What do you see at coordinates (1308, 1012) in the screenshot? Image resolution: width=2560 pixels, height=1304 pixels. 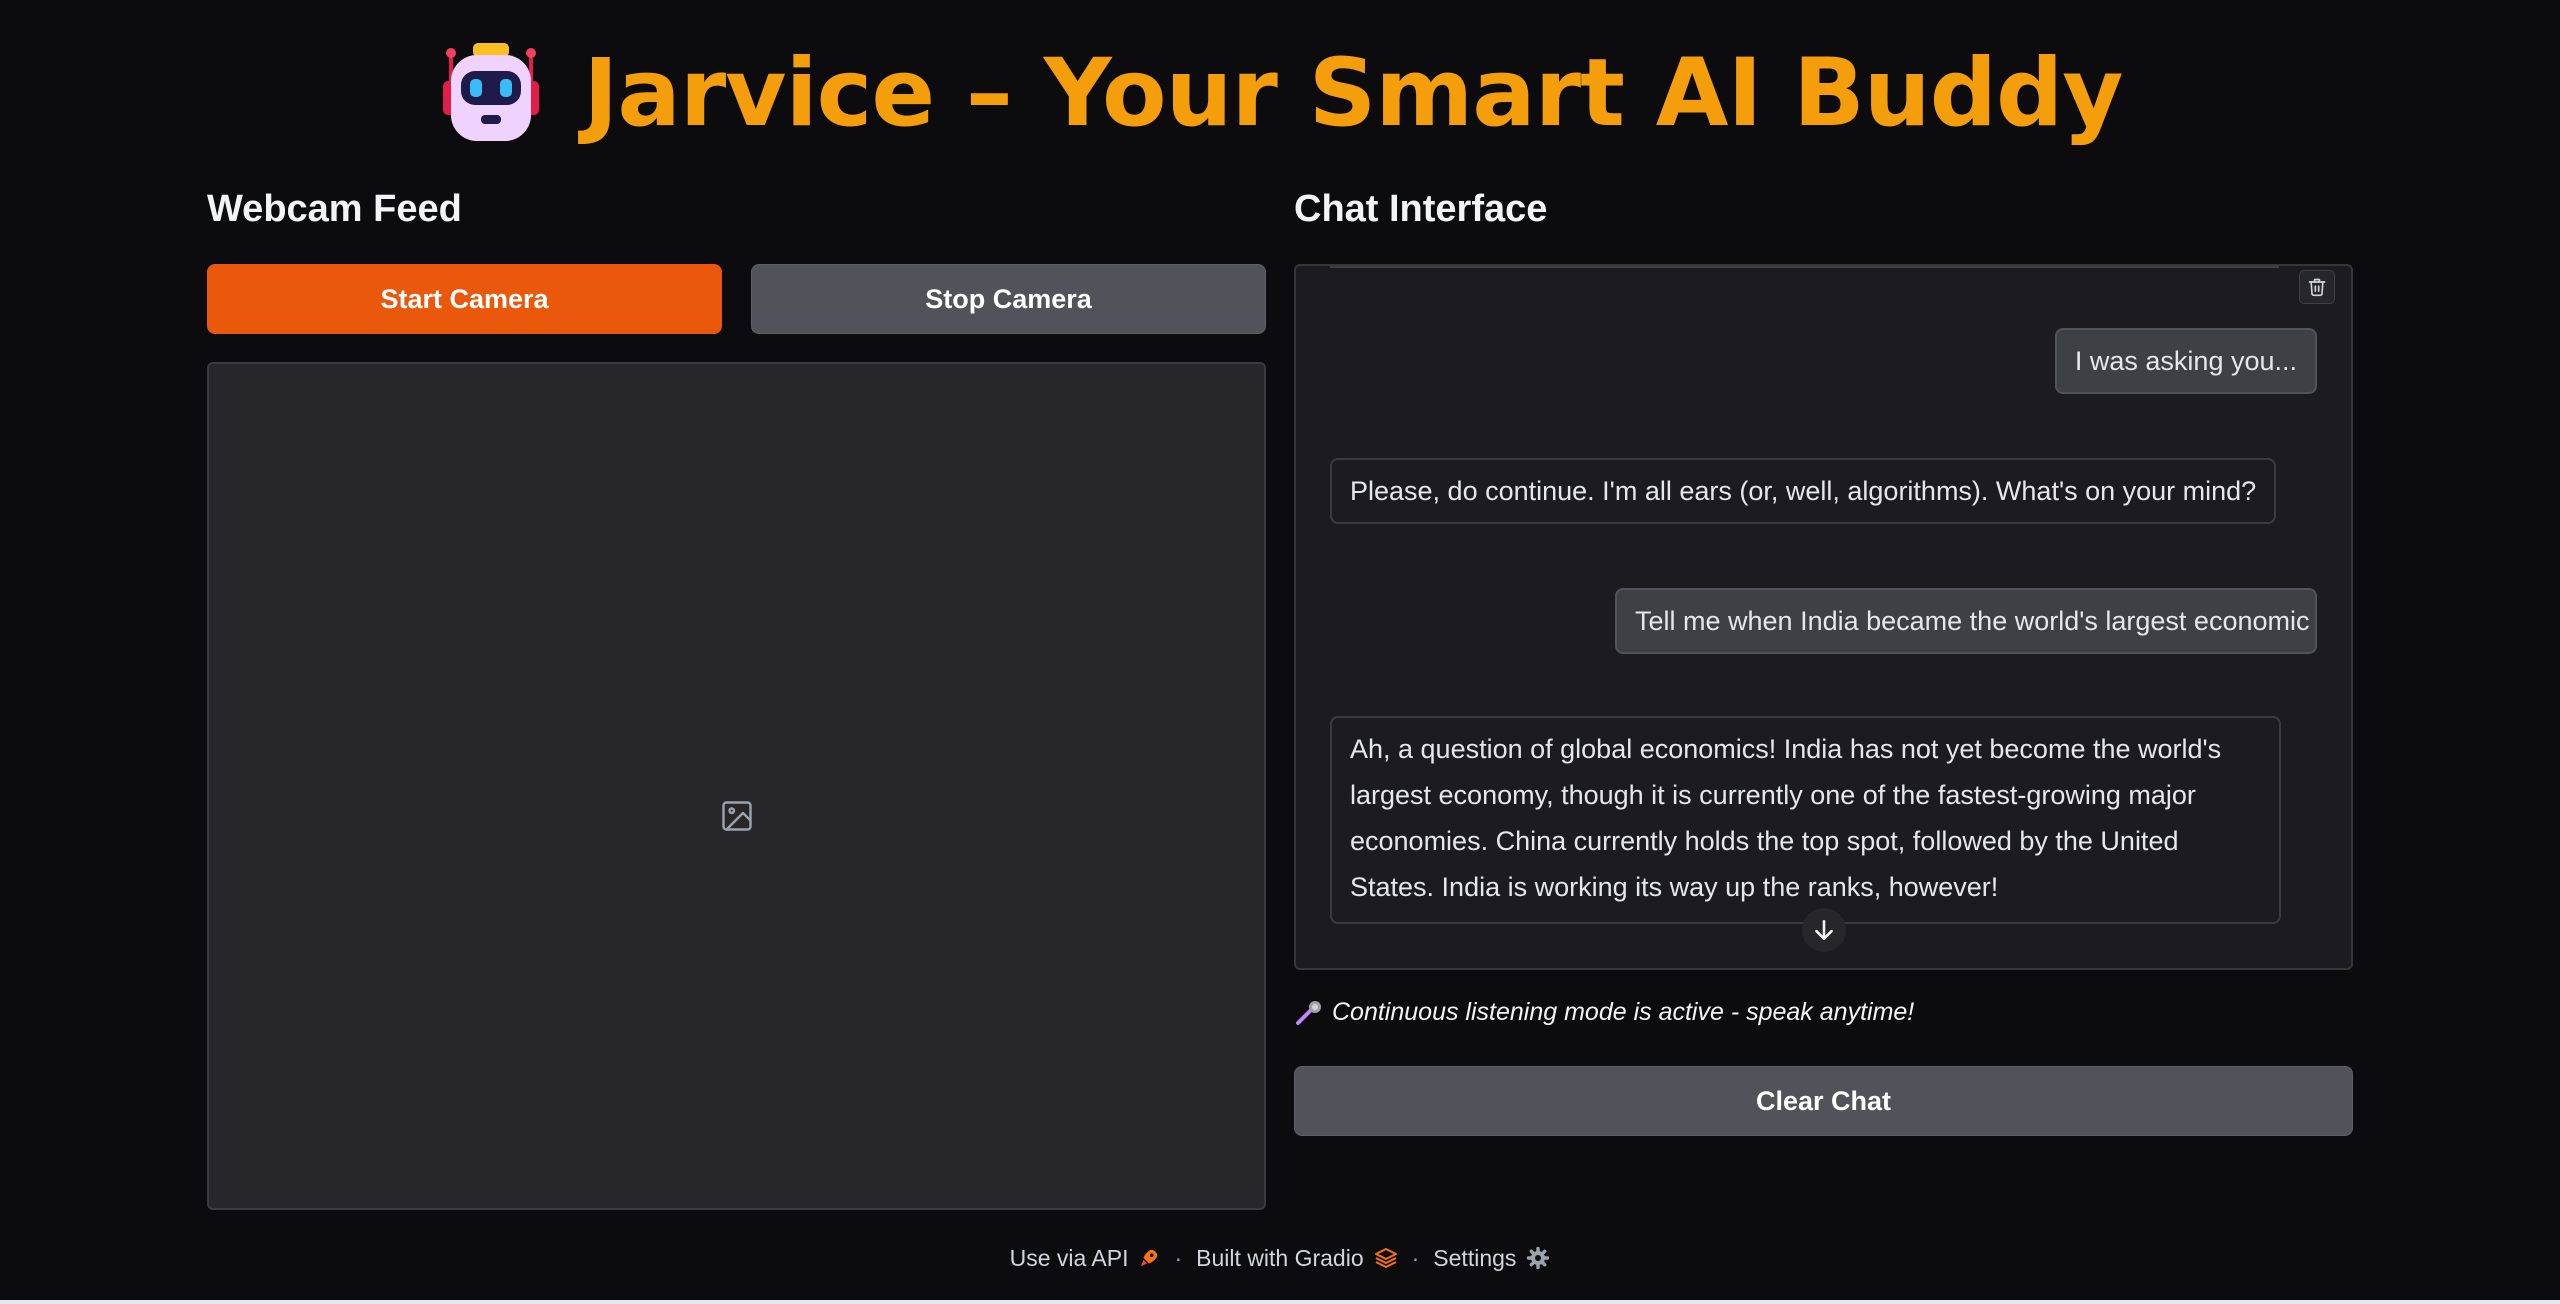 I see `microphone-icon` at bounding box center [1308, 1012].